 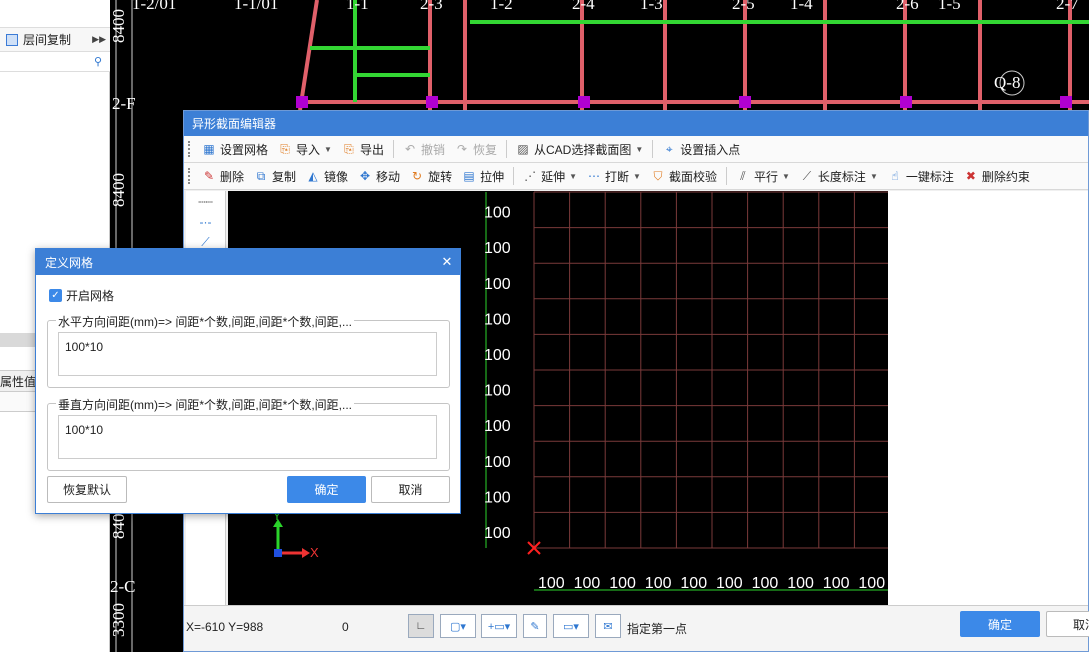 What do you see at coordinates (763, 176) in the screenshot?
I see `parallel-button: ⫽ 平行 ▼` at bounding box center [763, 176].